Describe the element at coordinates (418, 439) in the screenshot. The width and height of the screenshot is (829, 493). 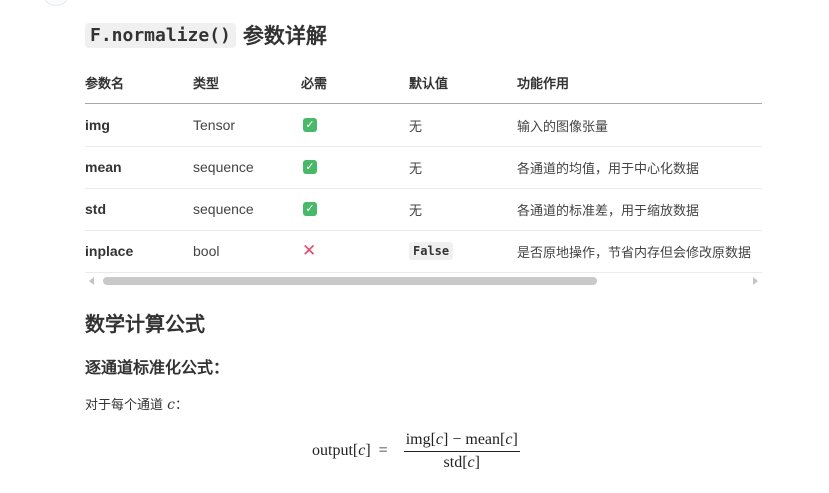
I see `num-img: img` at that location.